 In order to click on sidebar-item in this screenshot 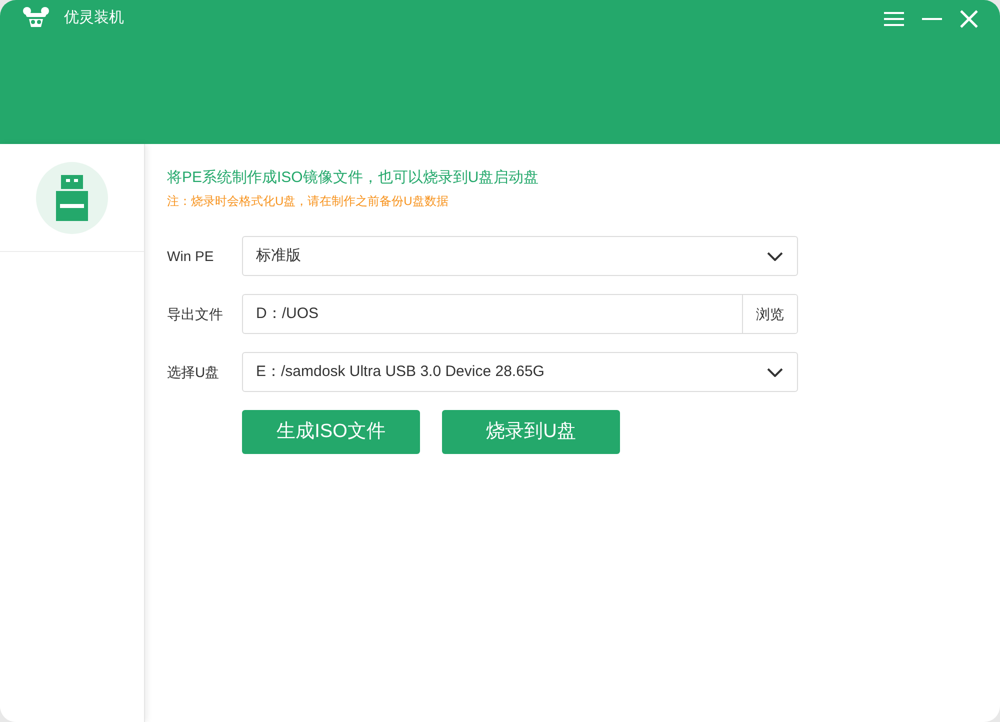, I will do `click(72, 198)`.